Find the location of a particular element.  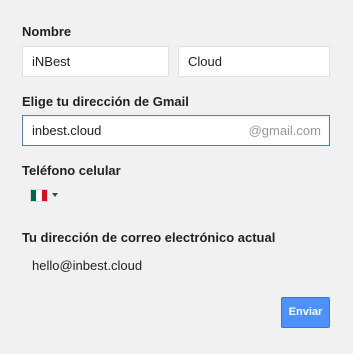

current-email-value: hello@inbest.cloud is located at coordinates (87, 265).